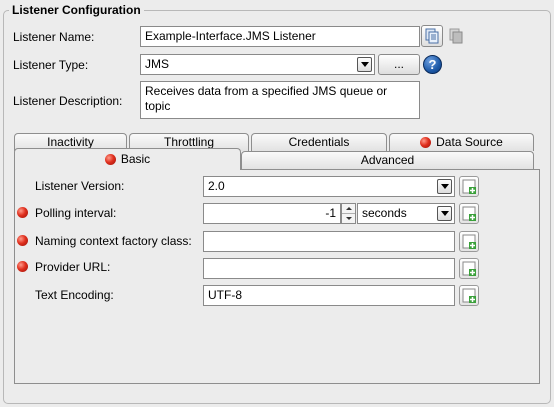  I want to click on tab-data-source: Data Source, so click(461, 142).